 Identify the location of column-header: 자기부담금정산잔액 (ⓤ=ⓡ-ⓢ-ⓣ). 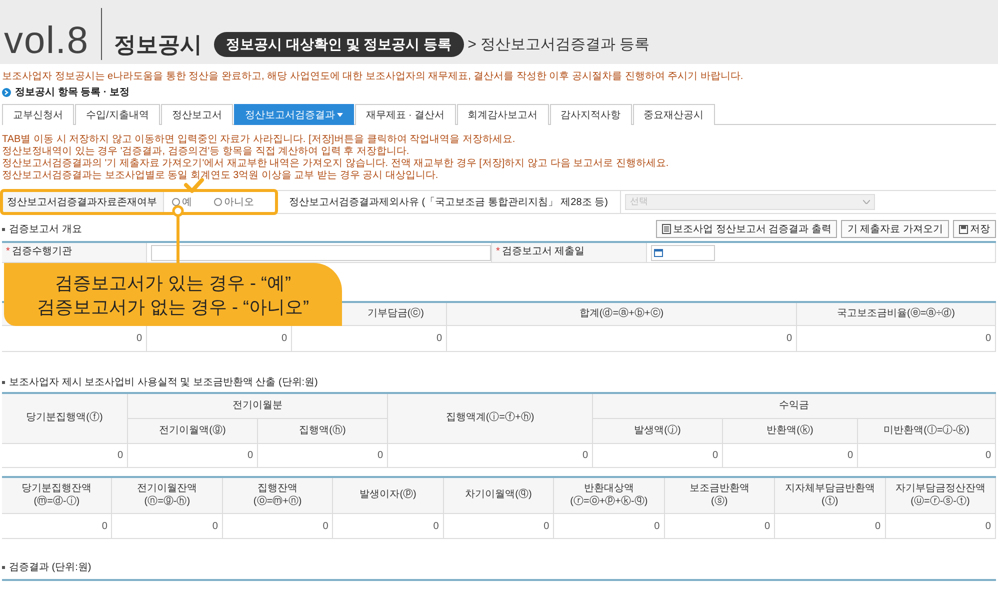
(941, 496).